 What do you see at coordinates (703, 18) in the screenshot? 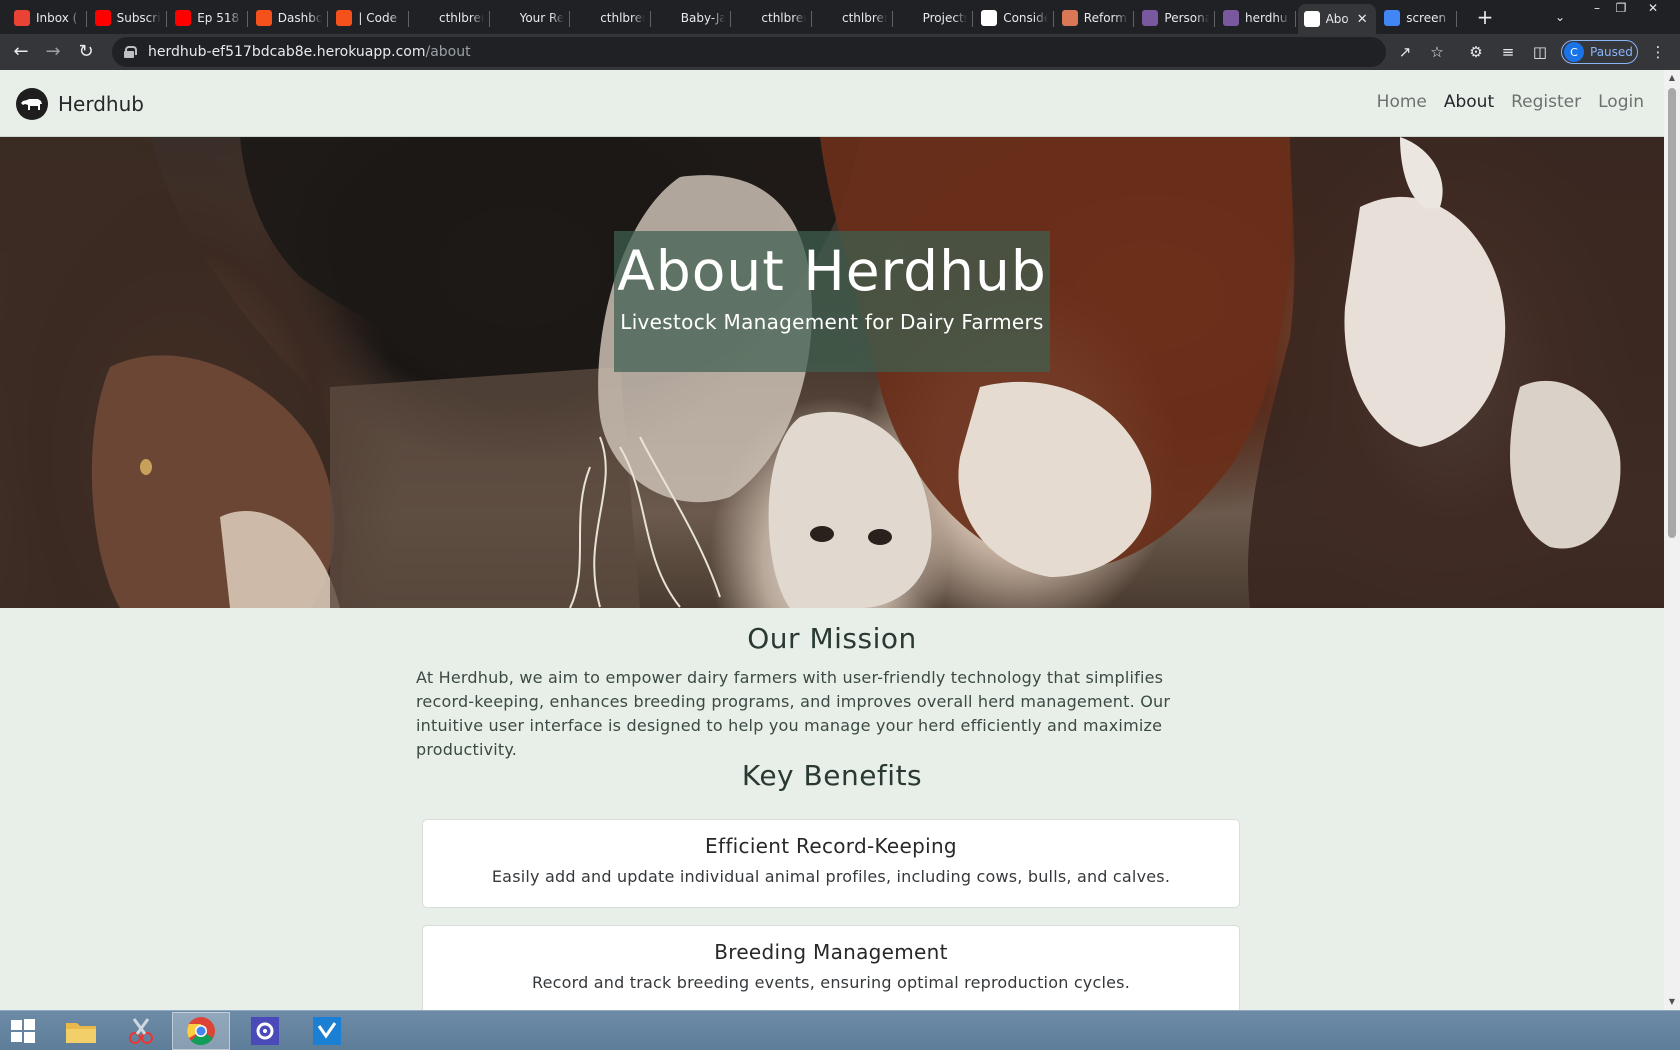
I see `tab-title: Baby-Ja` at bounding box center [703, 18].